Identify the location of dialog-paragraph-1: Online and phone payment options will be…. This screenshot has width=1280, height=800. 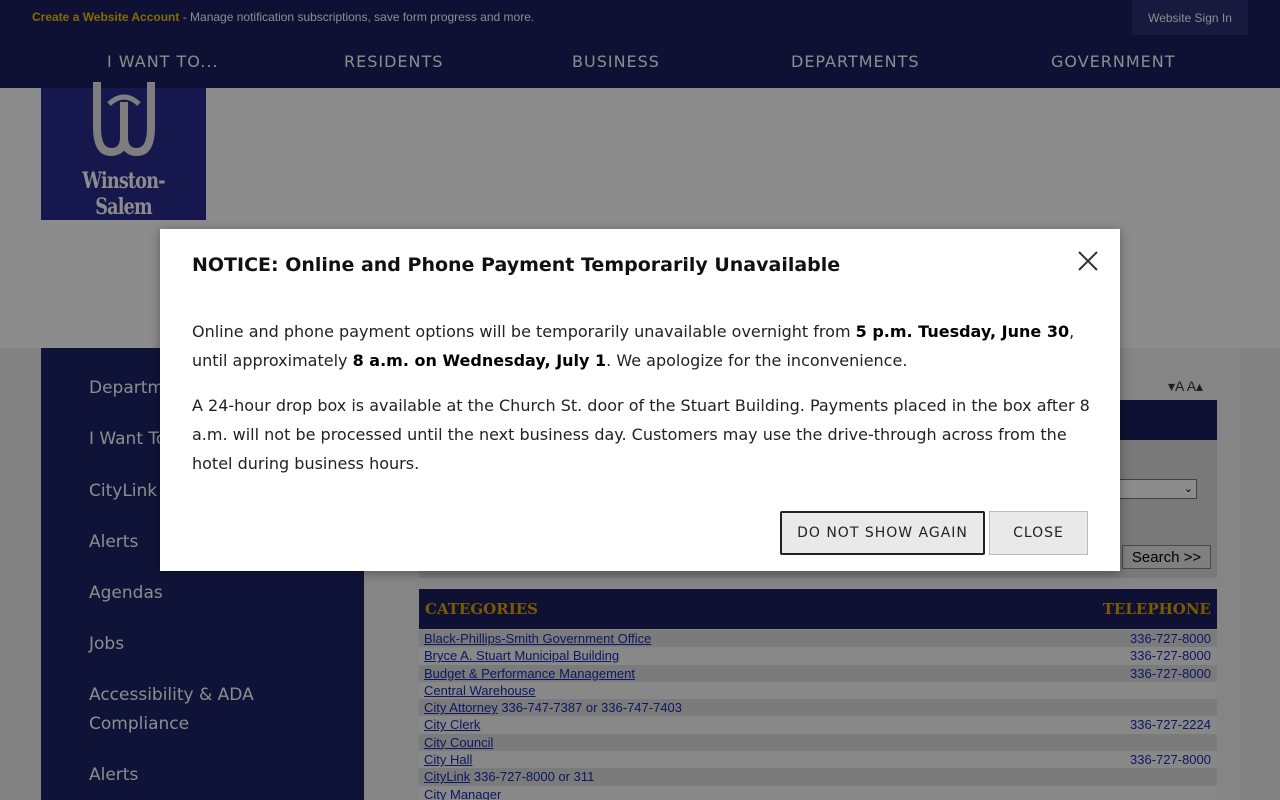
(642, 346).